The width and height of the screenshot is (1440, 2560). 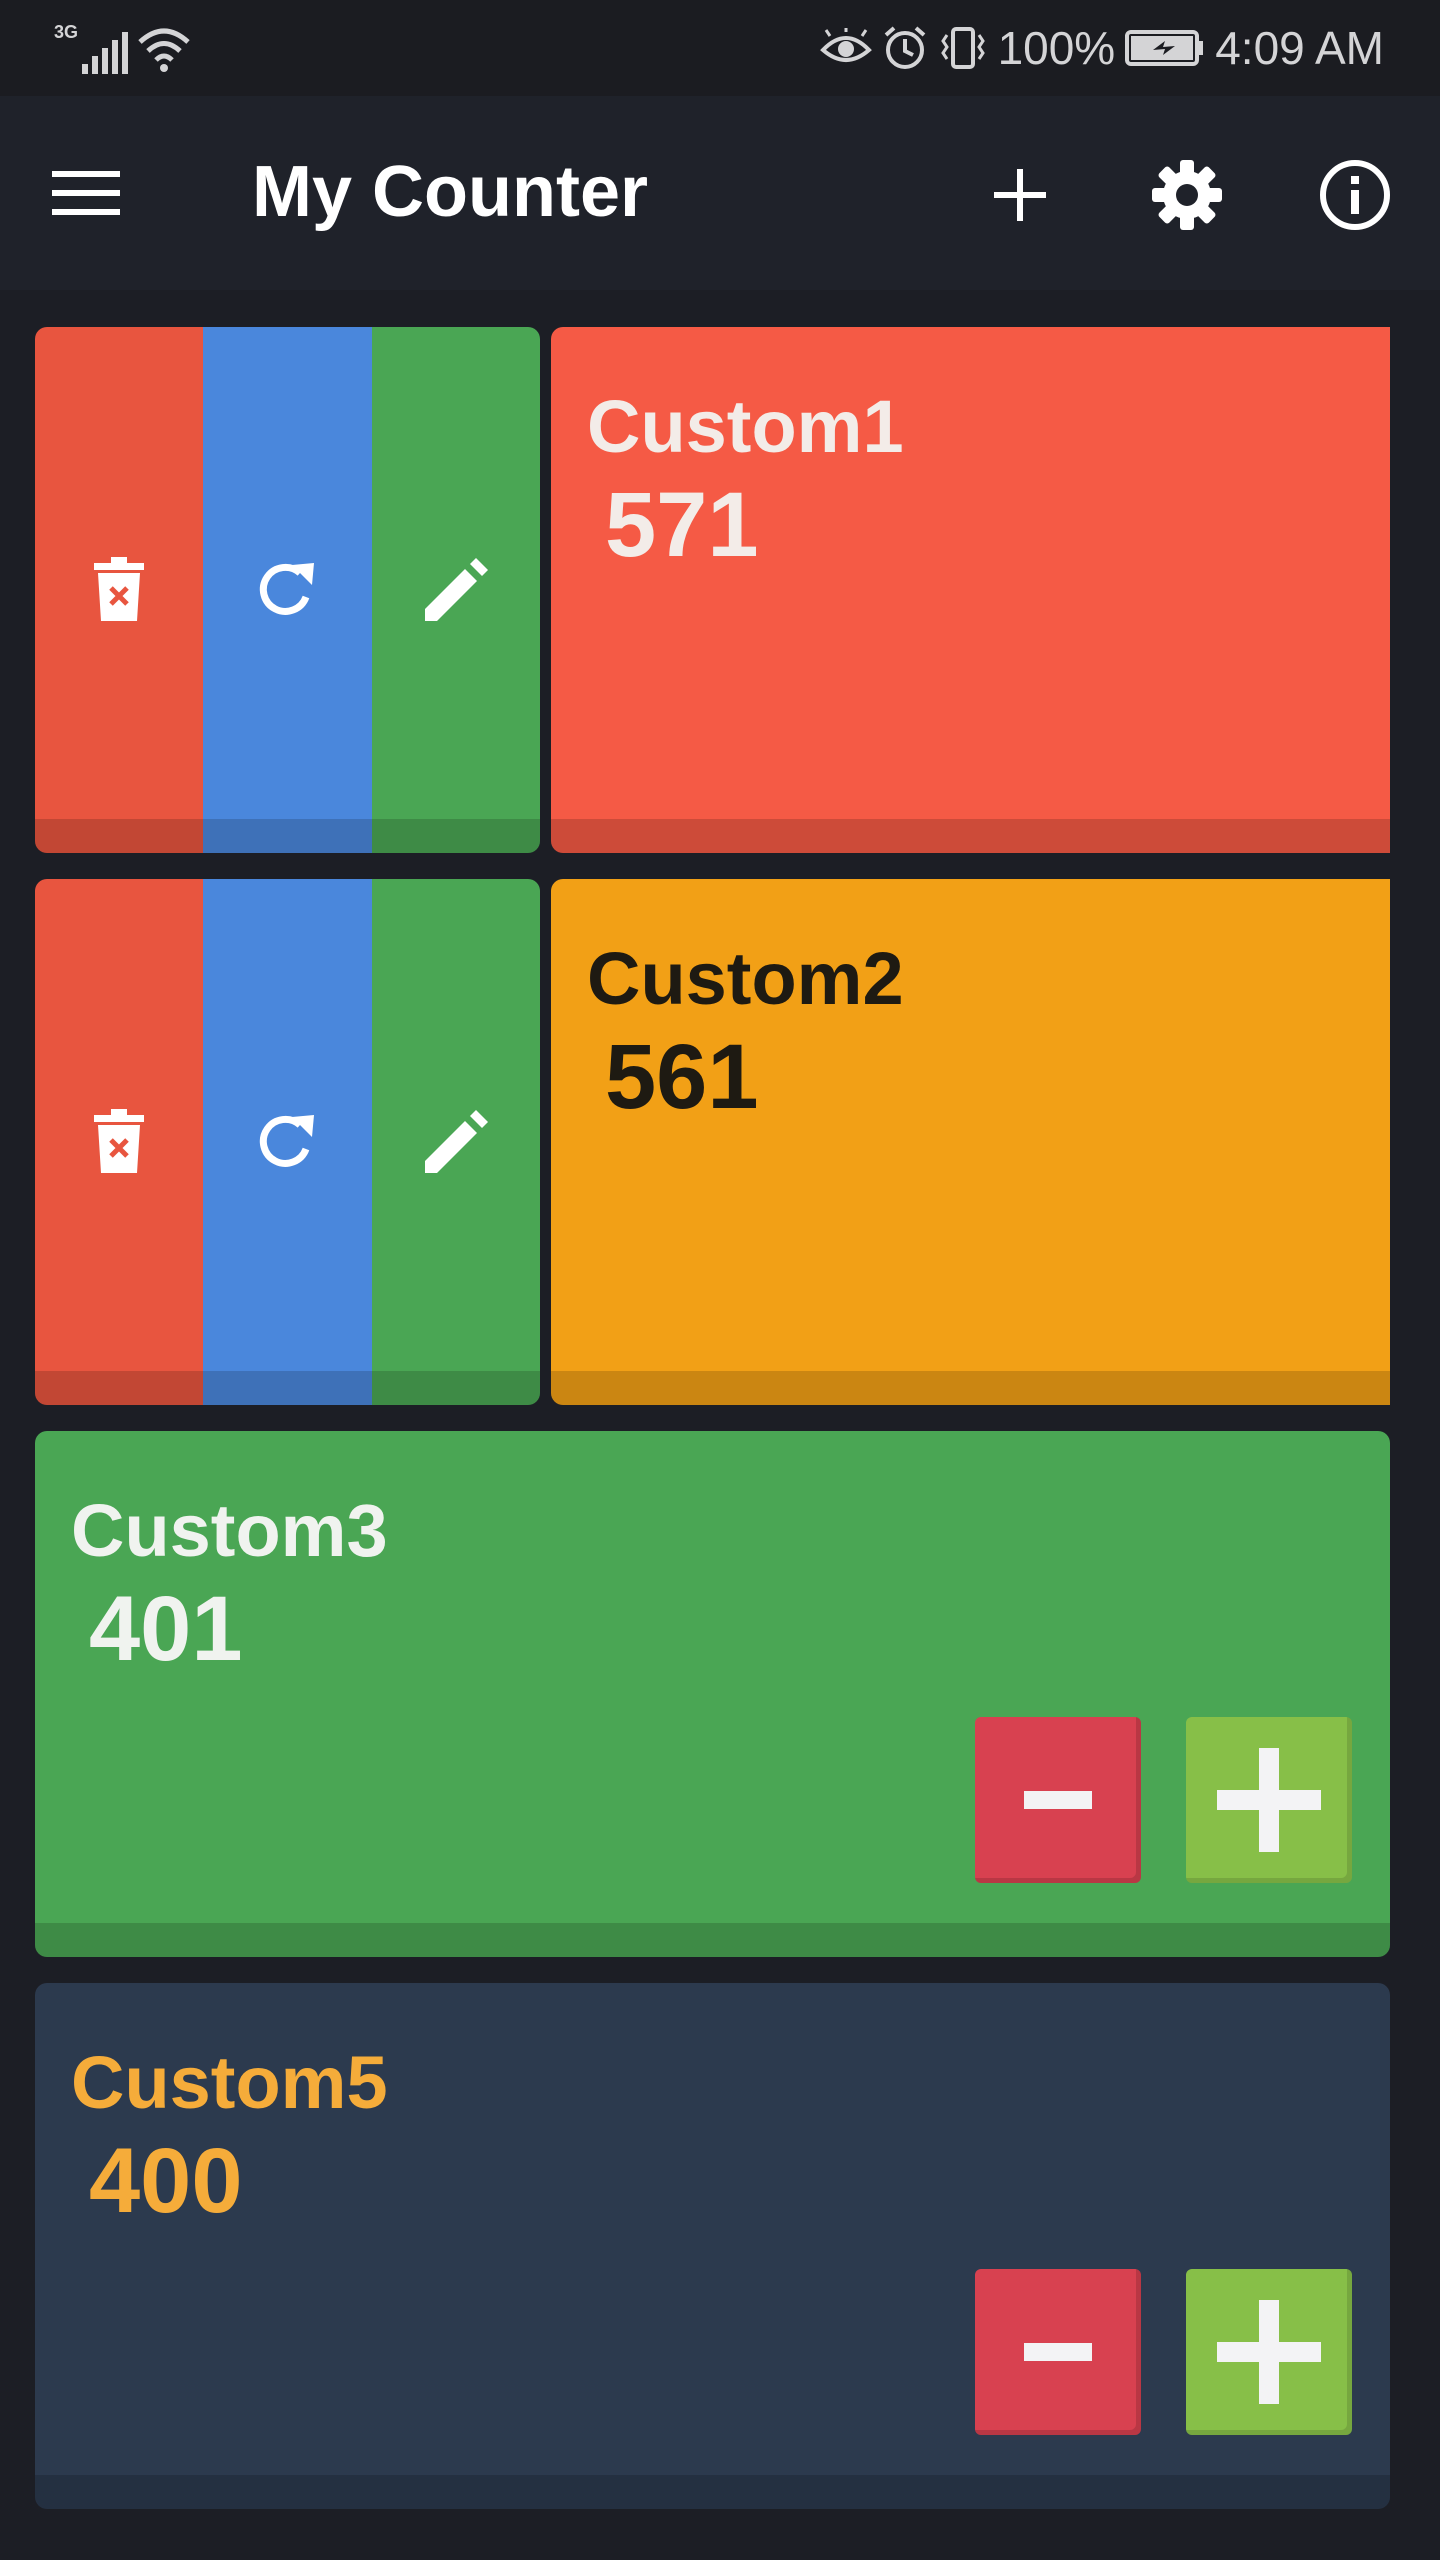 What do you see at coordinates (105, 53) in the screenshot?
I see `signal-icon` at bounding box center [105, 53].